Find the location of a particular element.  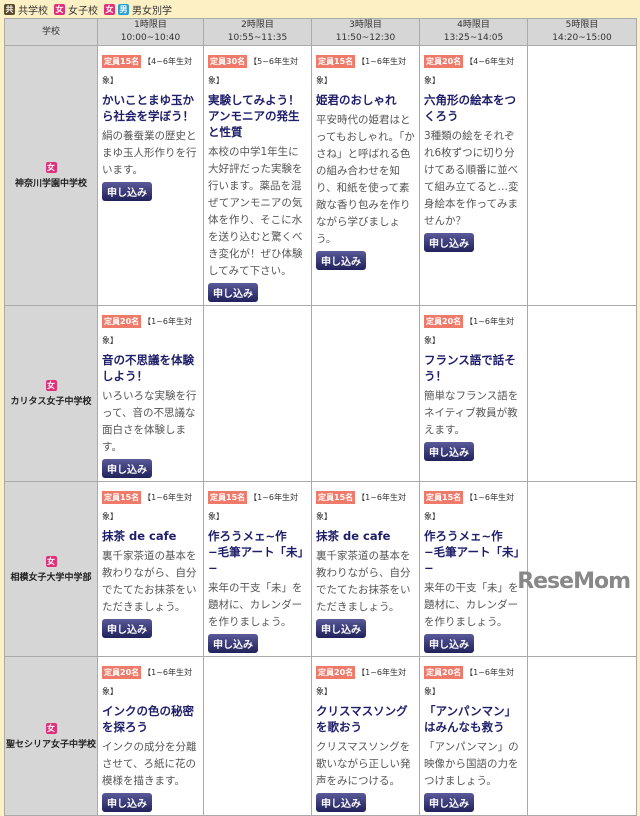

class-description: 裏千家茶道の基本を教わりながら、自分でたてたお抹茶をいただきましょう。 is located at coordinates (363, 581).